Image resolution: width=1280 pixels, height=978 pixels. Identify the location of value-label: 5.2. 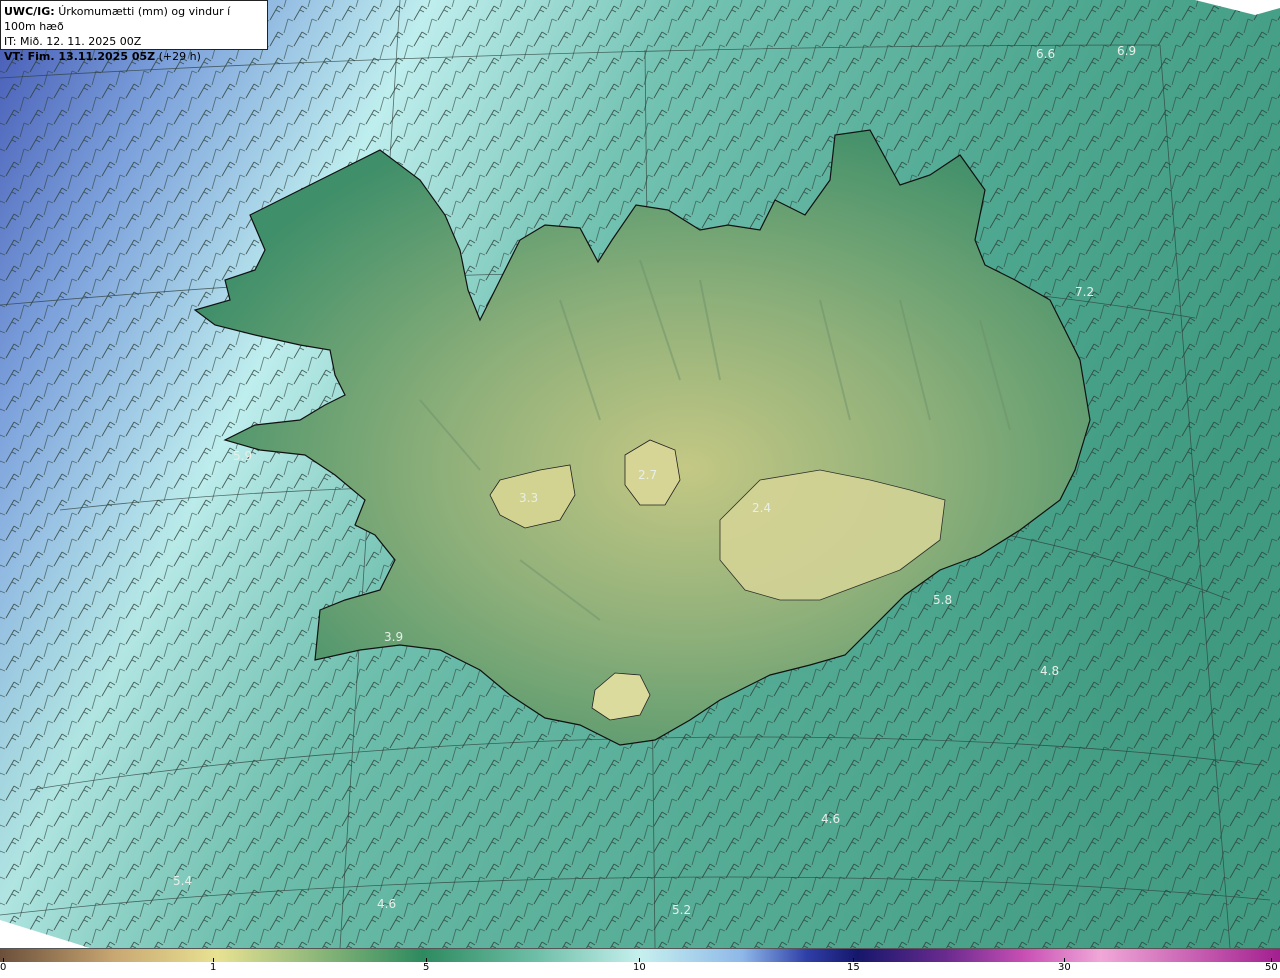
(681, 910).